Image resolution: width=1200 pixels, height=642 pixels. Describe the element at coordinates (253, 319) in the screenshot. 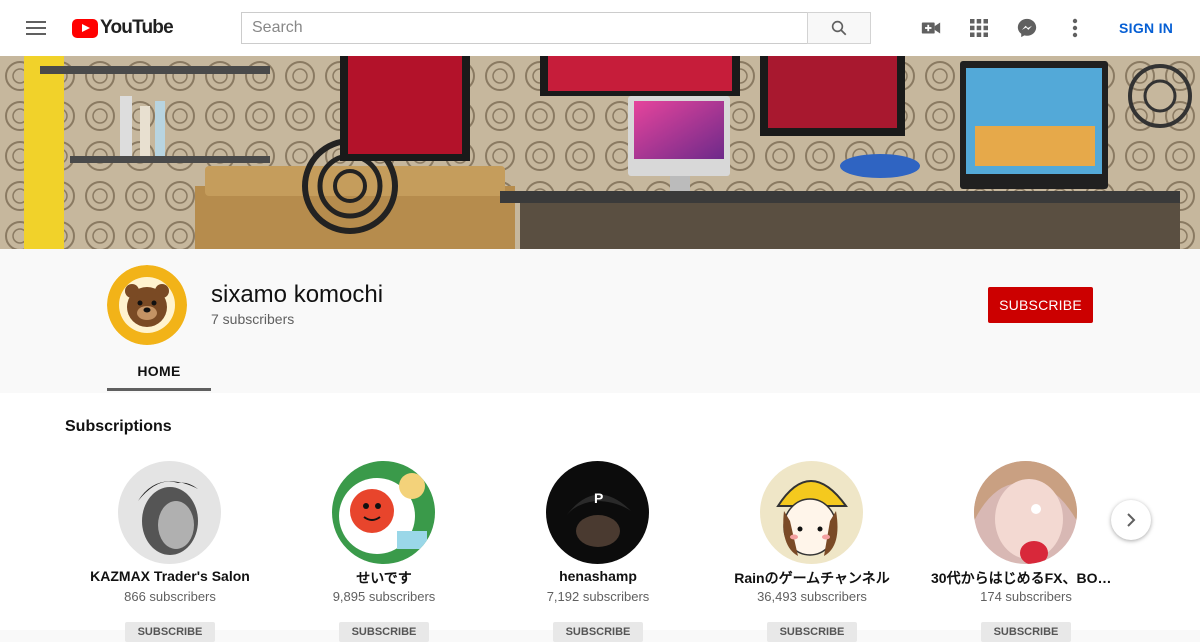

I see `channel-subscriber-count: 7 subscribers` at that location.